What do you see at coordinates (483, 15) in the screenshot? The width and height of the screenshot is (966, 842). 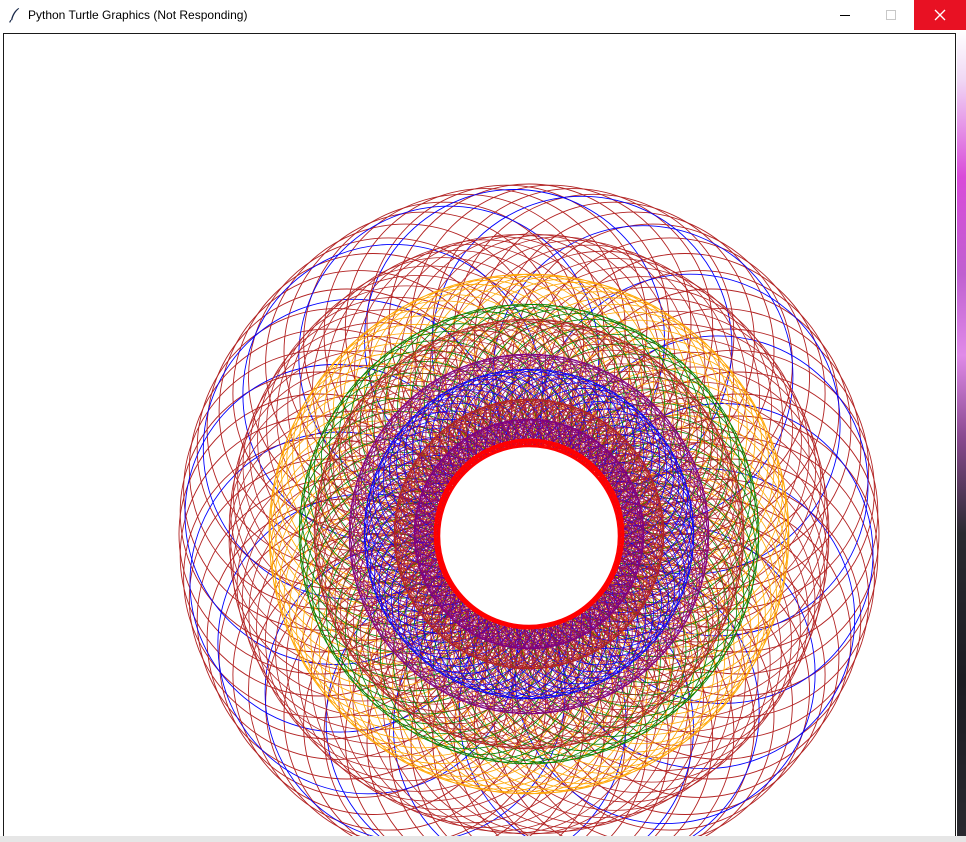 I see `title-bar: Python Turtle Graphics (Not Responding)` at bounding box center [483, 15].